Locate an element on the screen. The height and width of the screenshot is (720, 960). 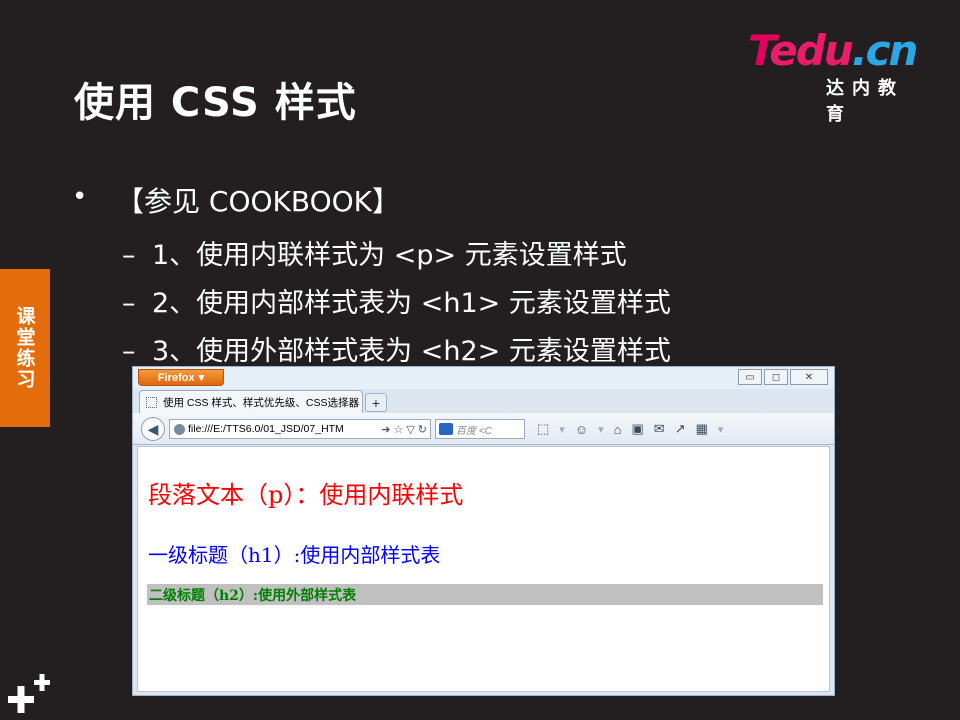
heading-h1-internal-style: 一级标题（h1）:使用内部样式表 is located at coordinates (294, 555).